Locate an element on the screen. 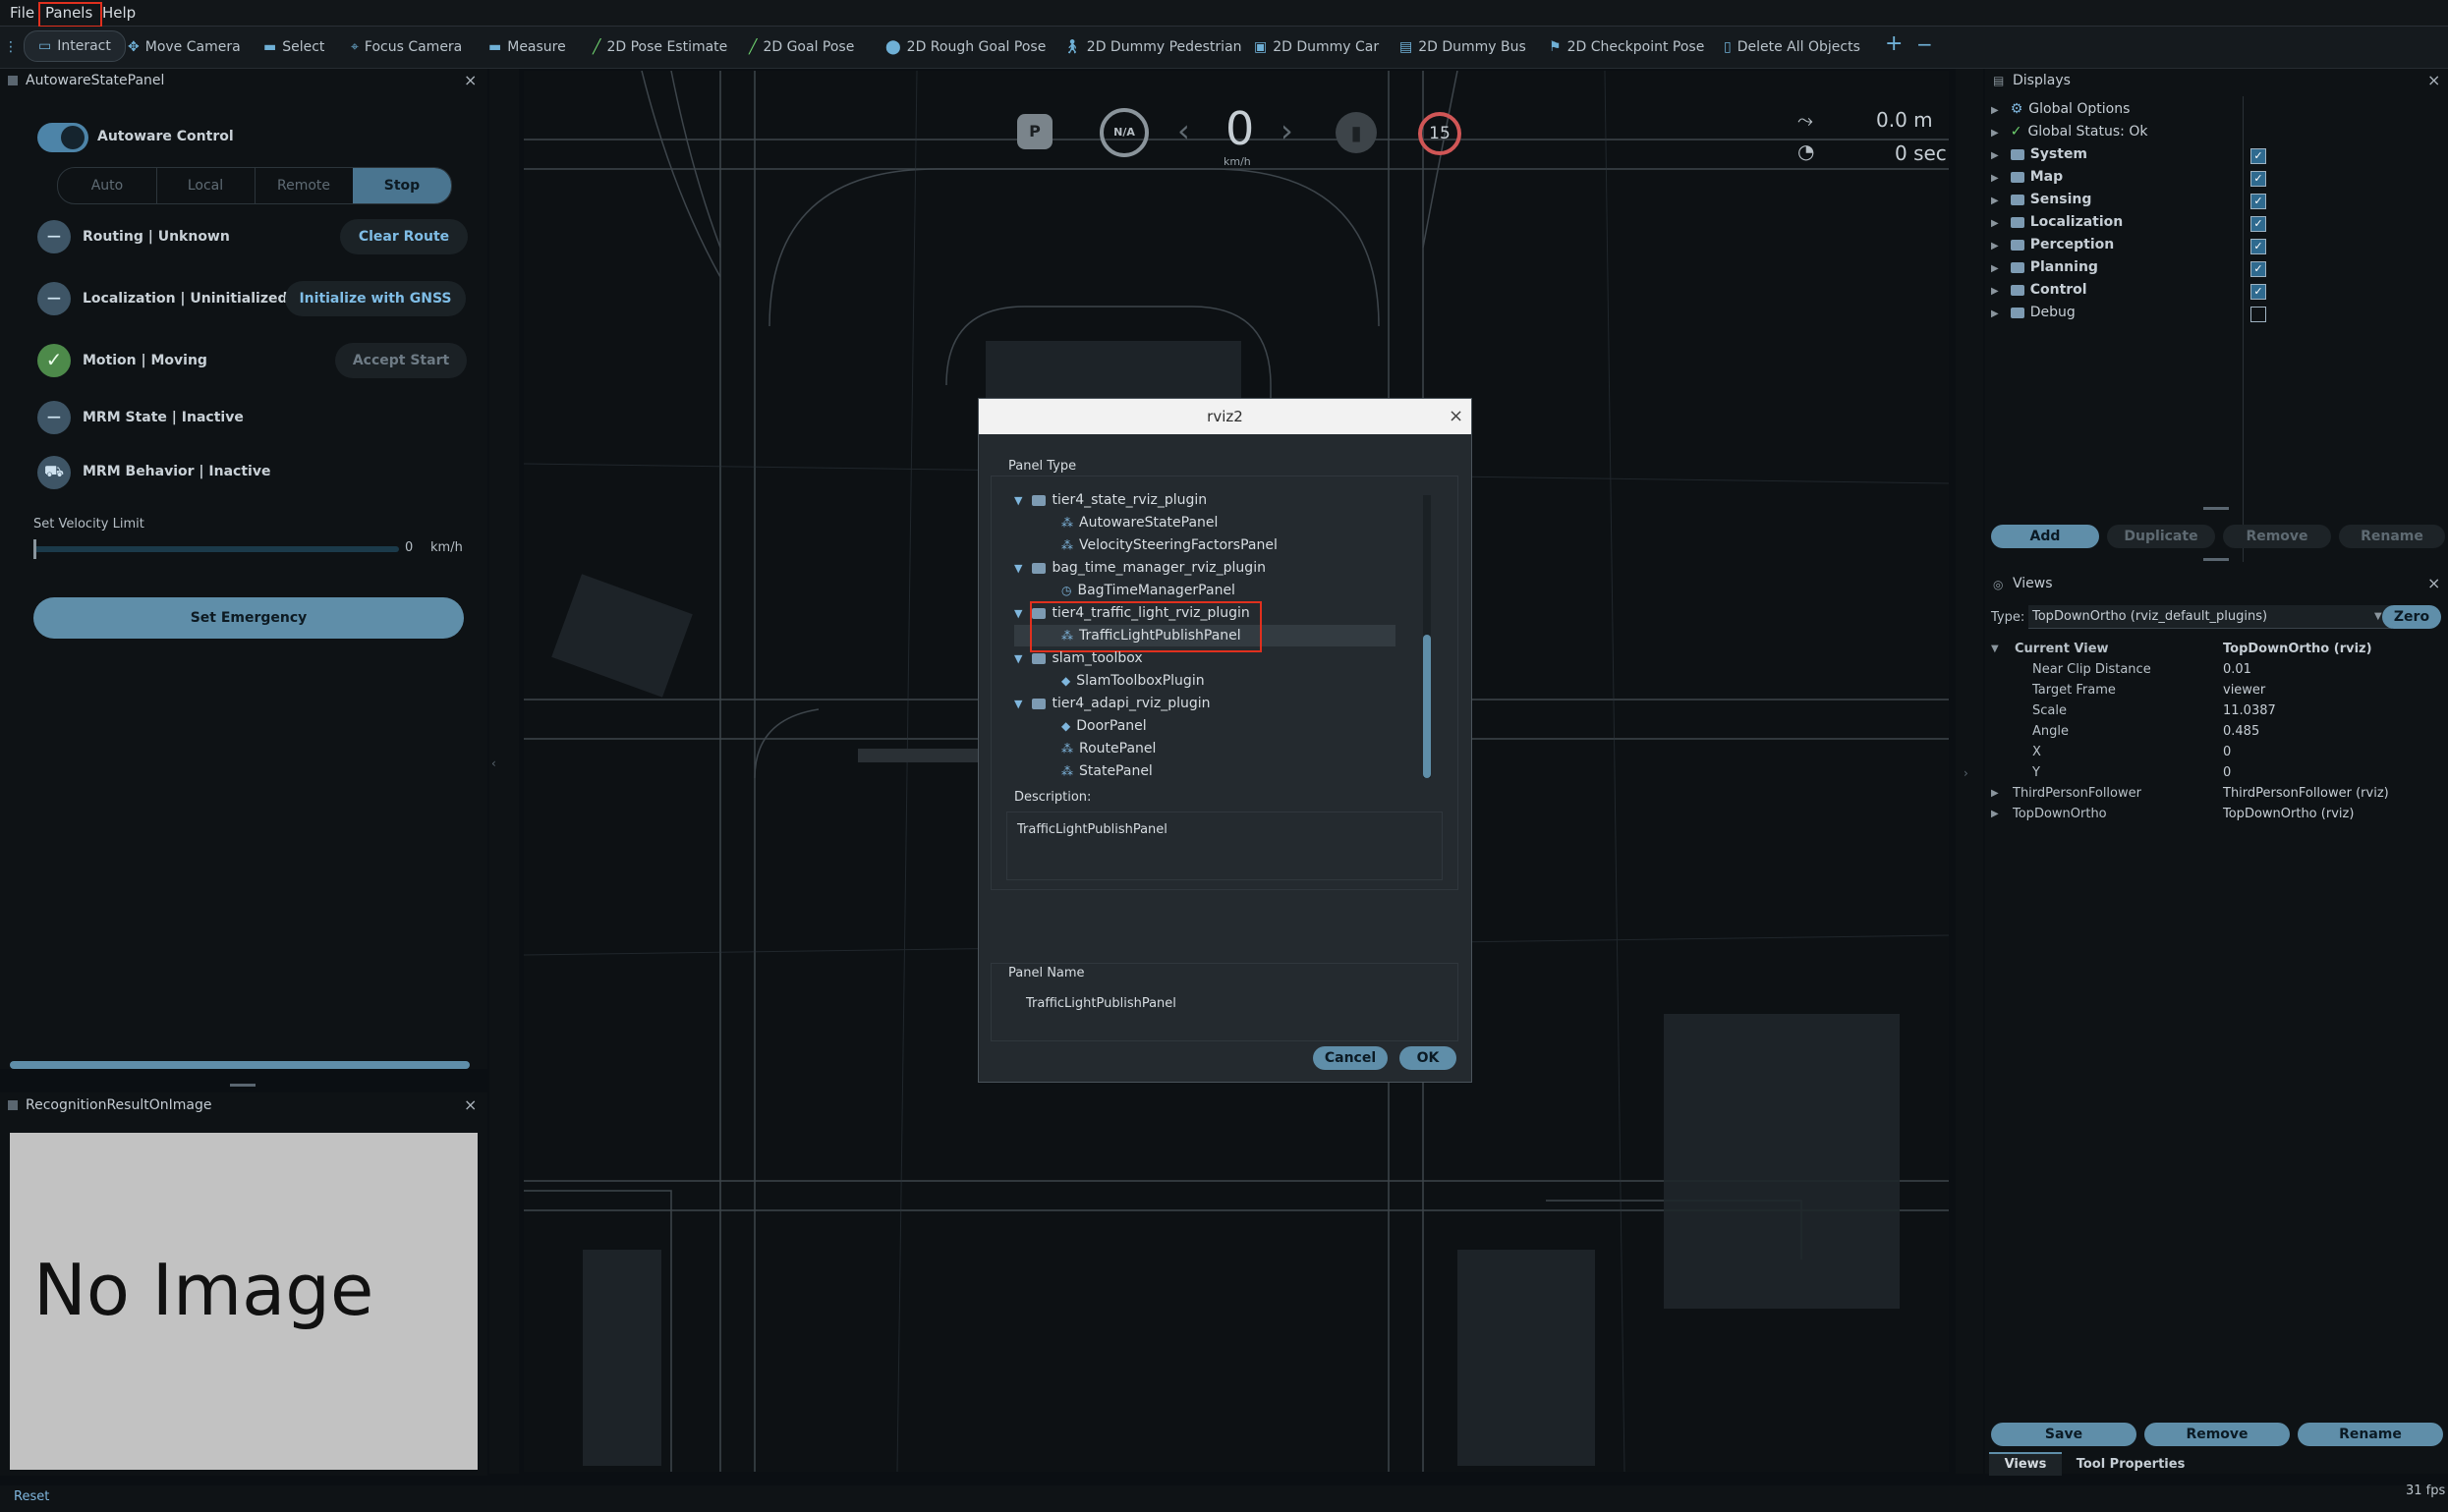 The height and width of the screenshot is (1512, 2448). set-emergency-button: Set Emergency is located at coordinates (248, 618).